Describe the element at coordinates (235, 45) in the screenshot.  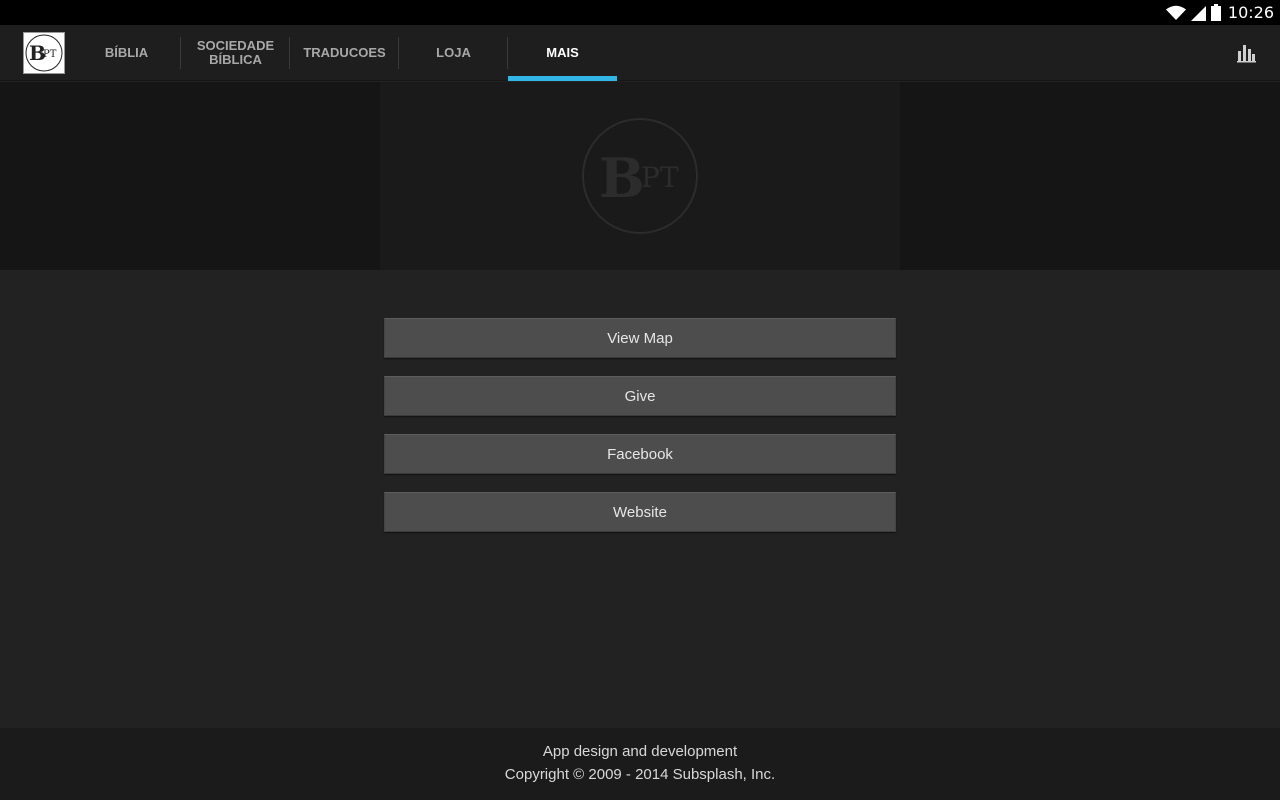
I see `tab-label-line1: SOCIEDADE` at that location.